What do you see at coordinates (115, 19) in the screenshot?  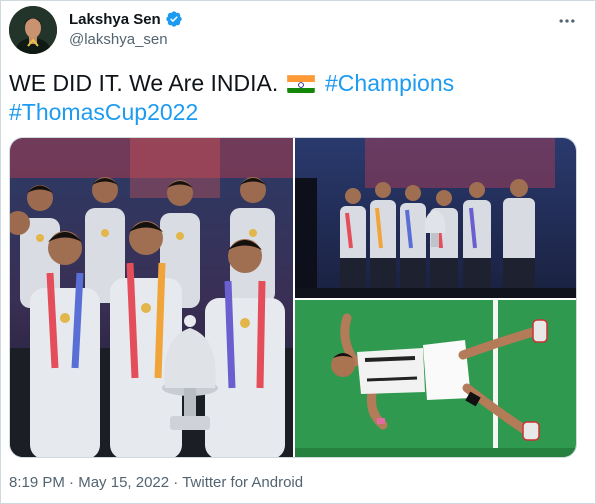 I see `author-name: Lakshya Sen` at bounding box center [115, 19].